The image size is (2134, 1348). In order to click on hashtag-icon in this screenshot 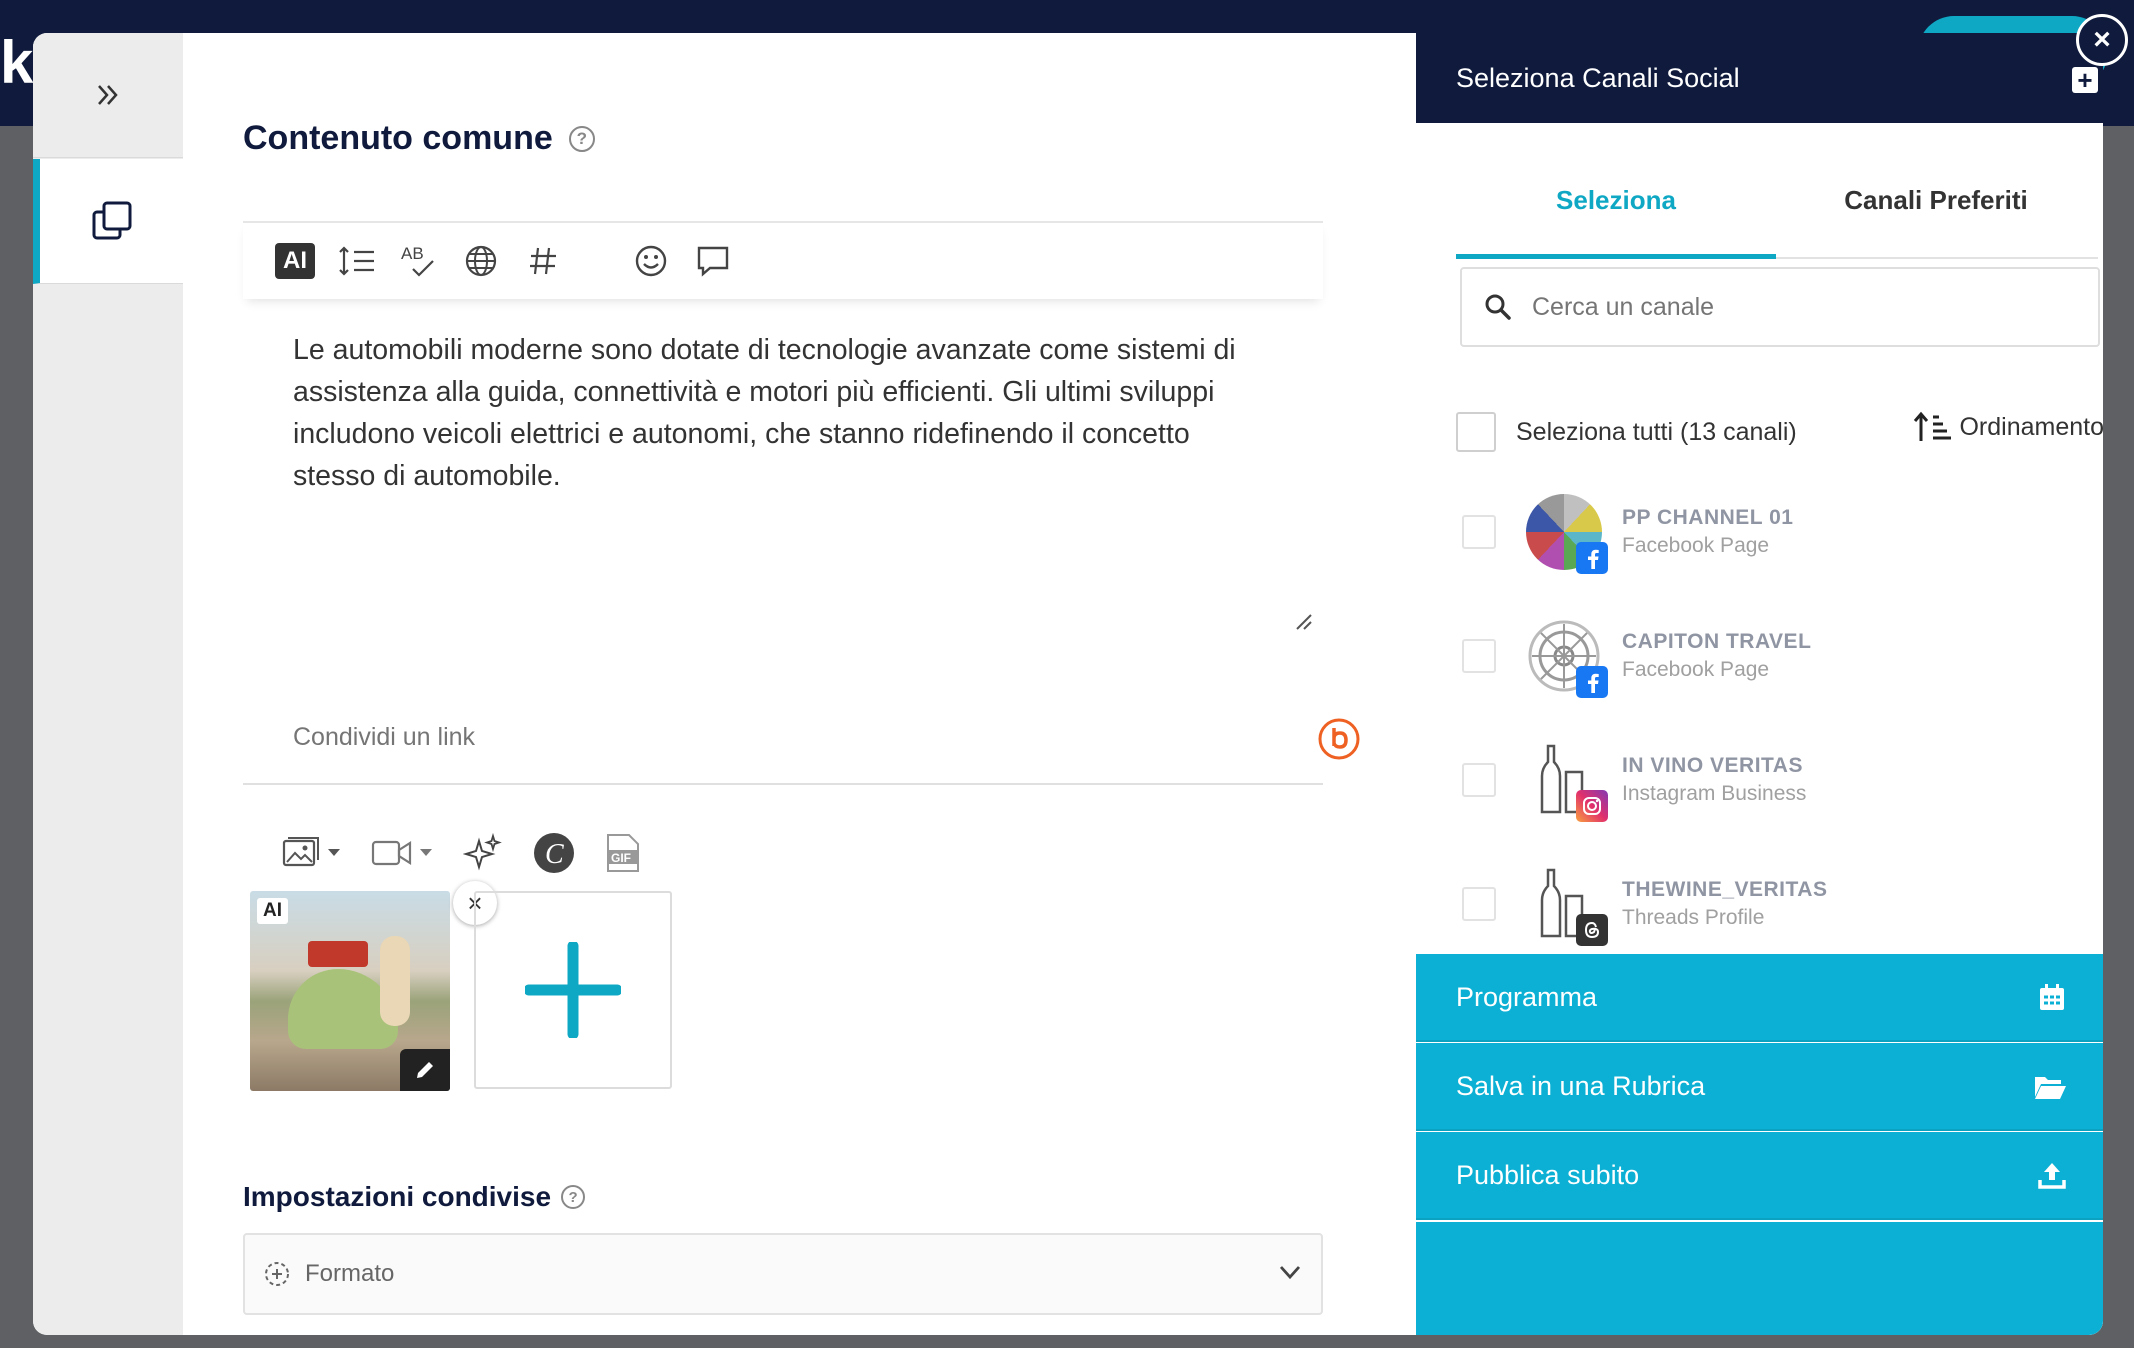, I will do `click(543, 261)`.